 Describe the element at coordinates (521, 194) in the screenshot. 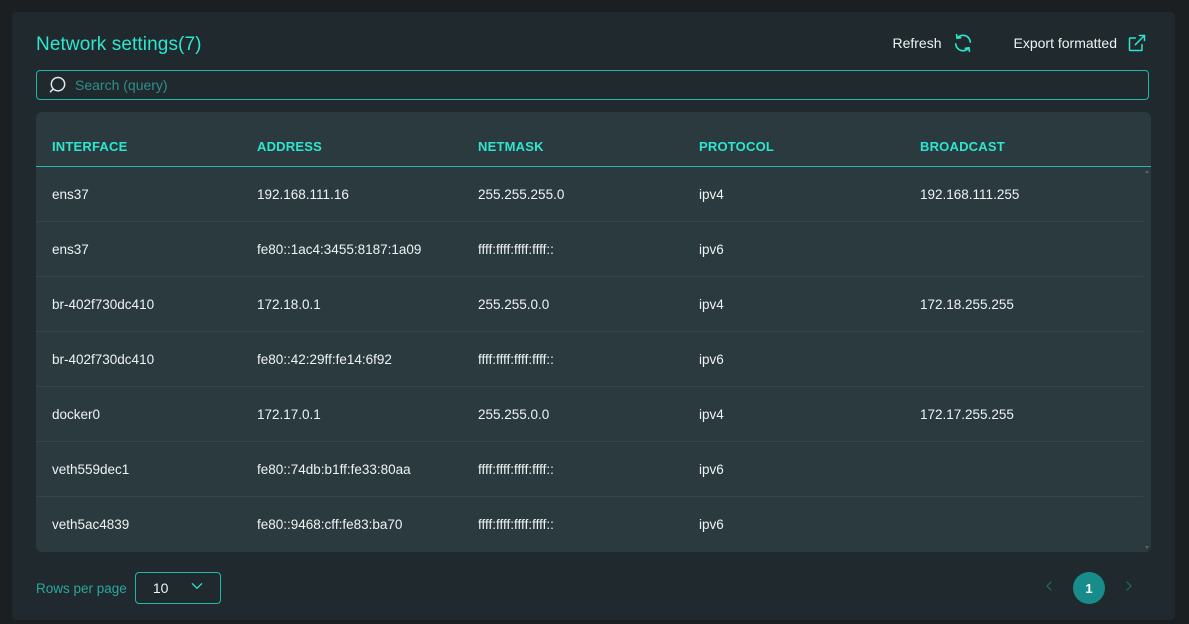

I see `cell-netmask: 255.255.255.0` at that location.